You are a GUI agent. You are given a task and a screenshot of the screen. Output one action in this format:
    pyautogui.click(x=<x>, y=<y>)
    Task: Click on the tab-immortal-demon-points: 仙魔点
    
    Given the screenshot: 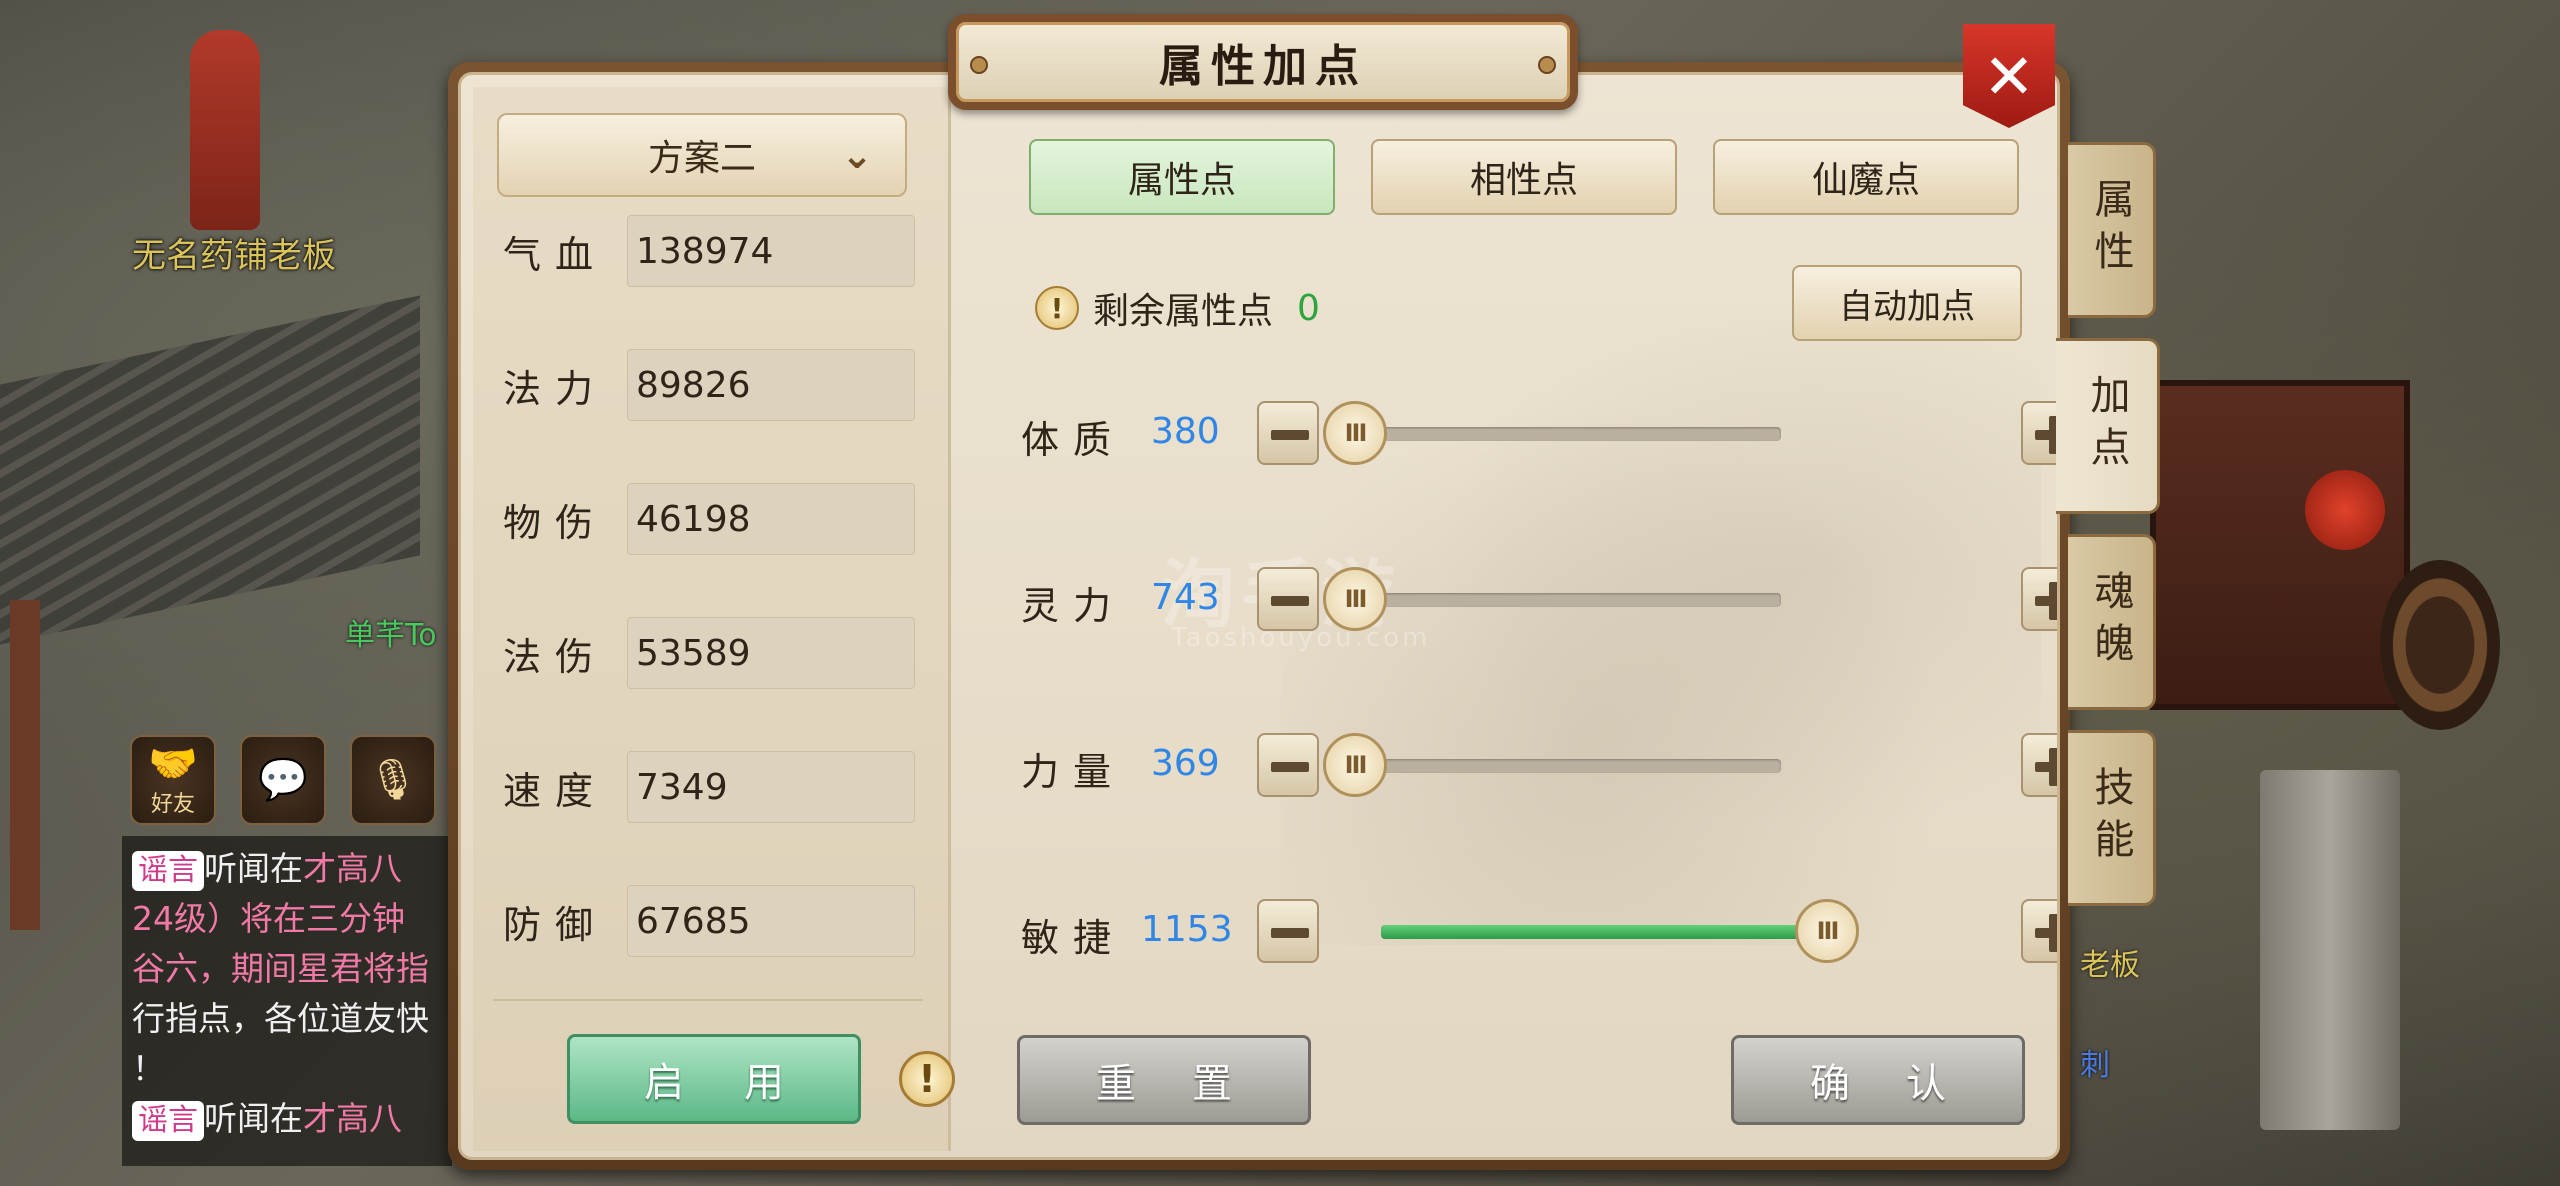 What is the action you would take?
    pyautogui.click(x=1866, y=177)
    